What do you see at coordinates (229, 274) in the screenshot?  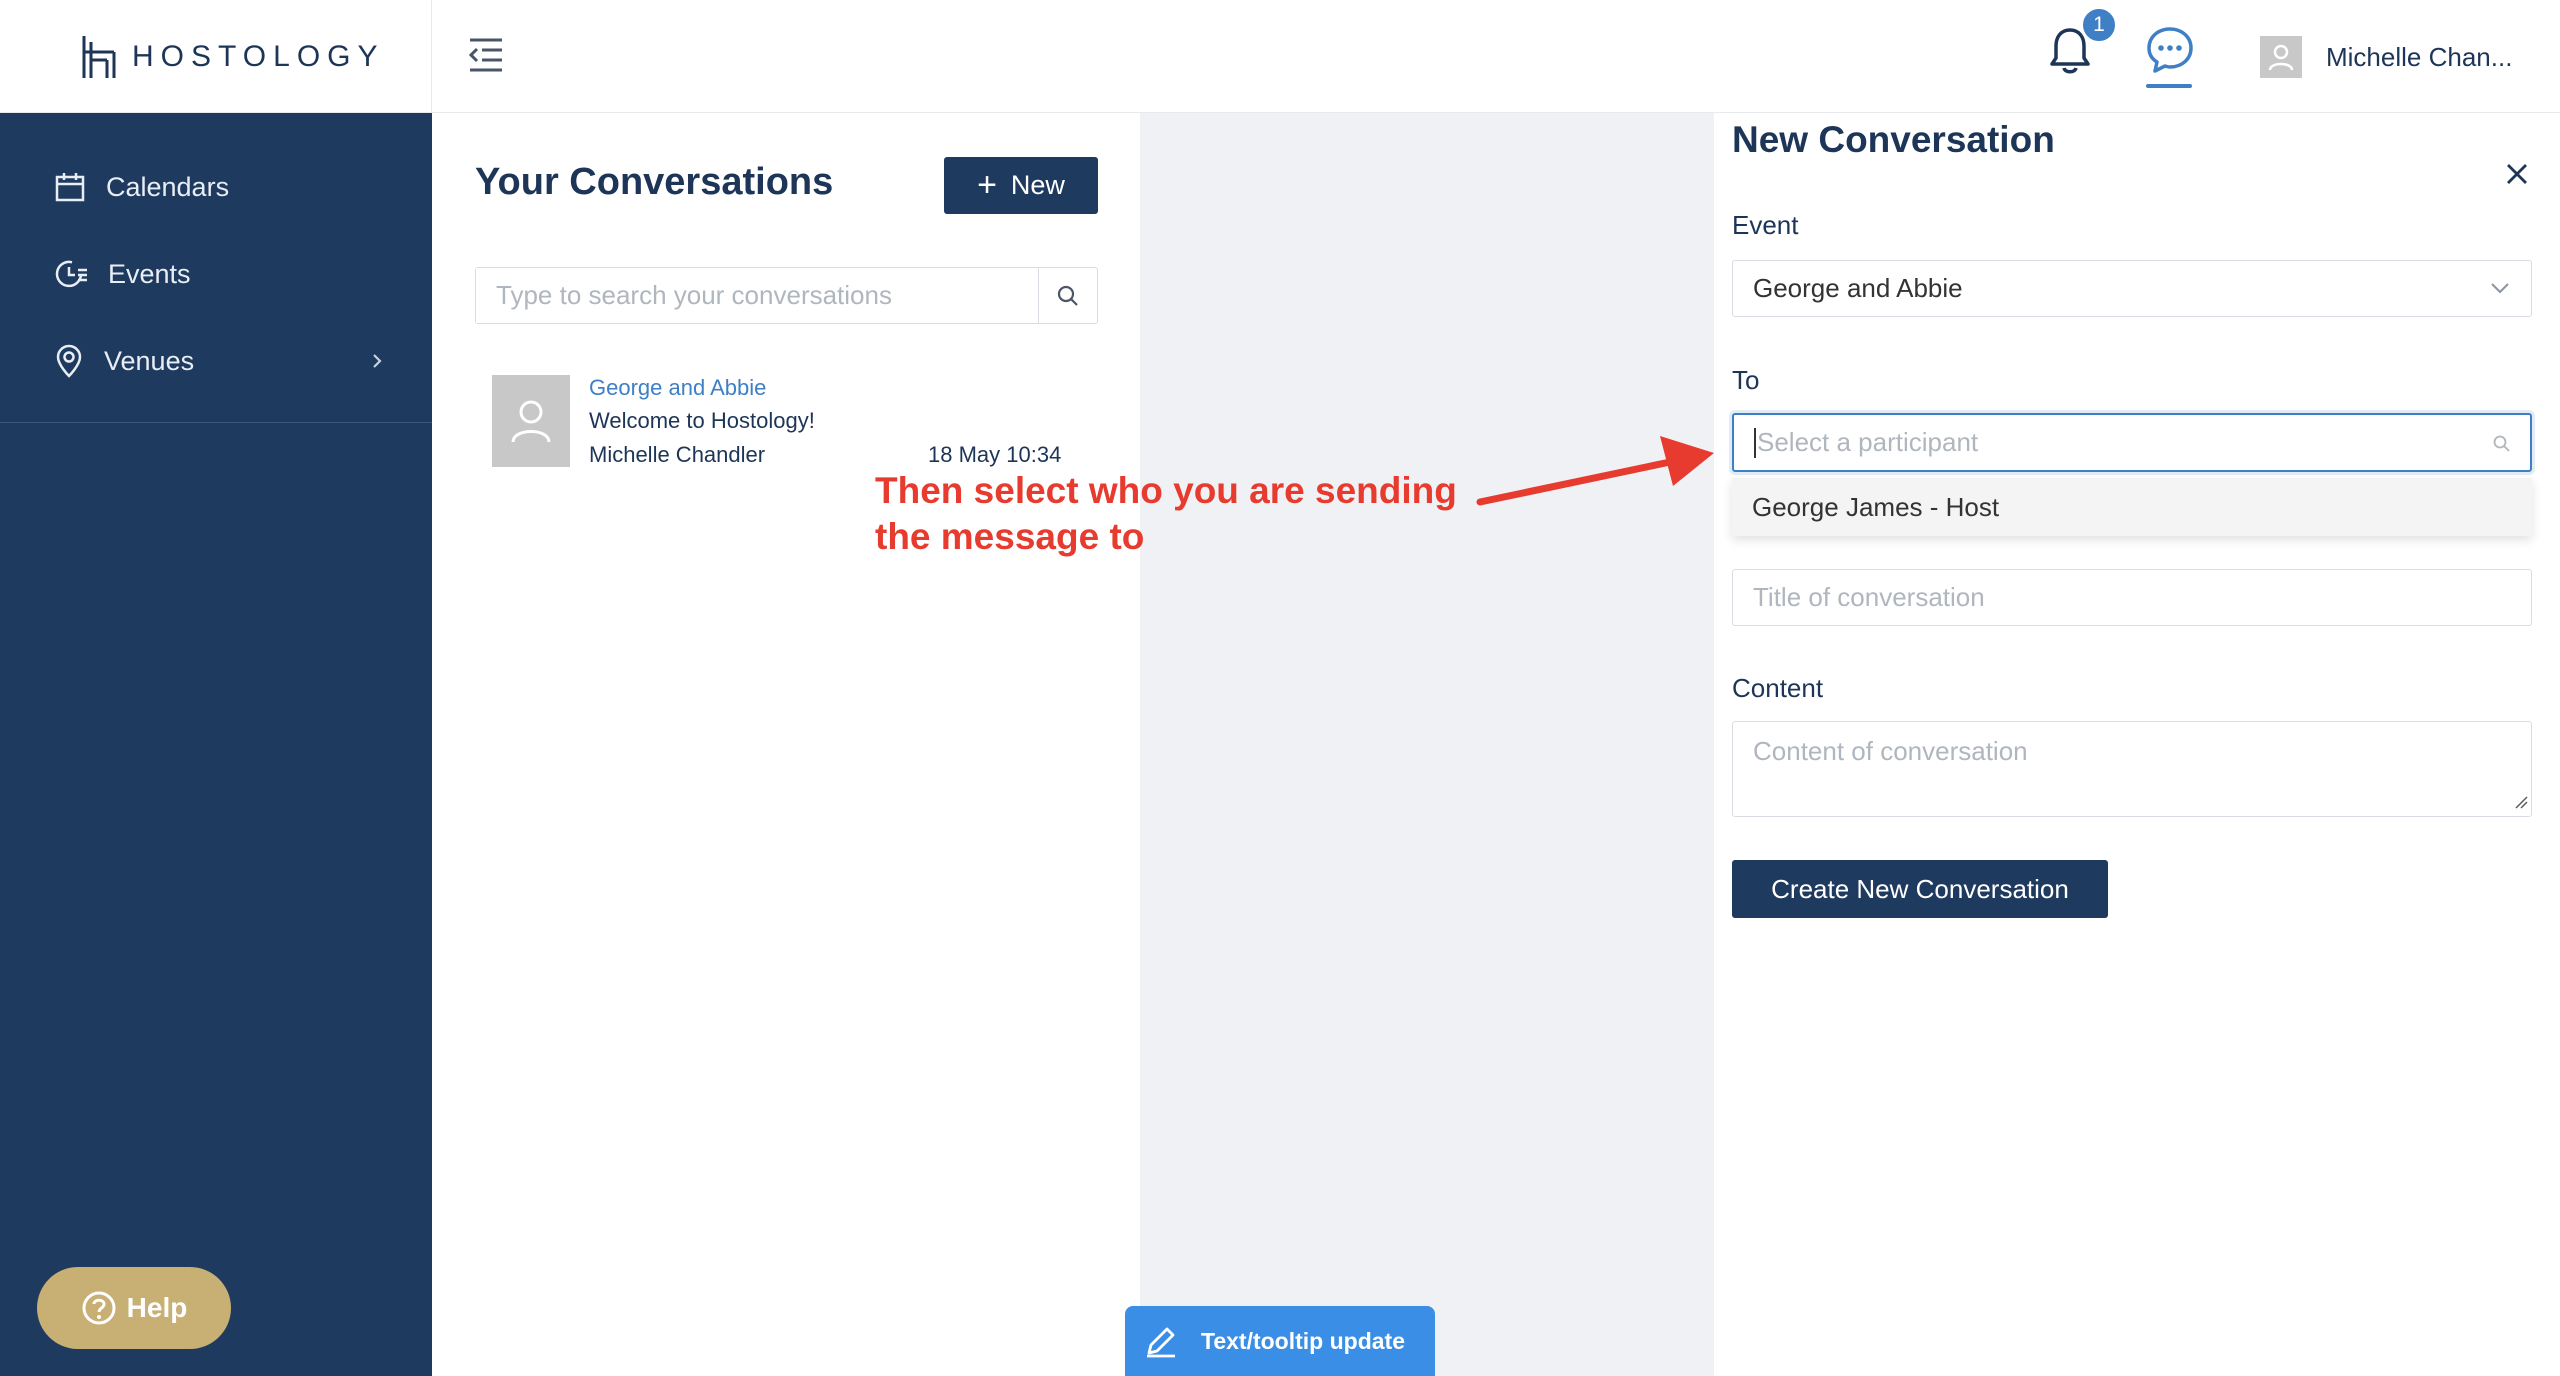 I see `sidebar-item-events: Events` at bounding box center [229, 274].